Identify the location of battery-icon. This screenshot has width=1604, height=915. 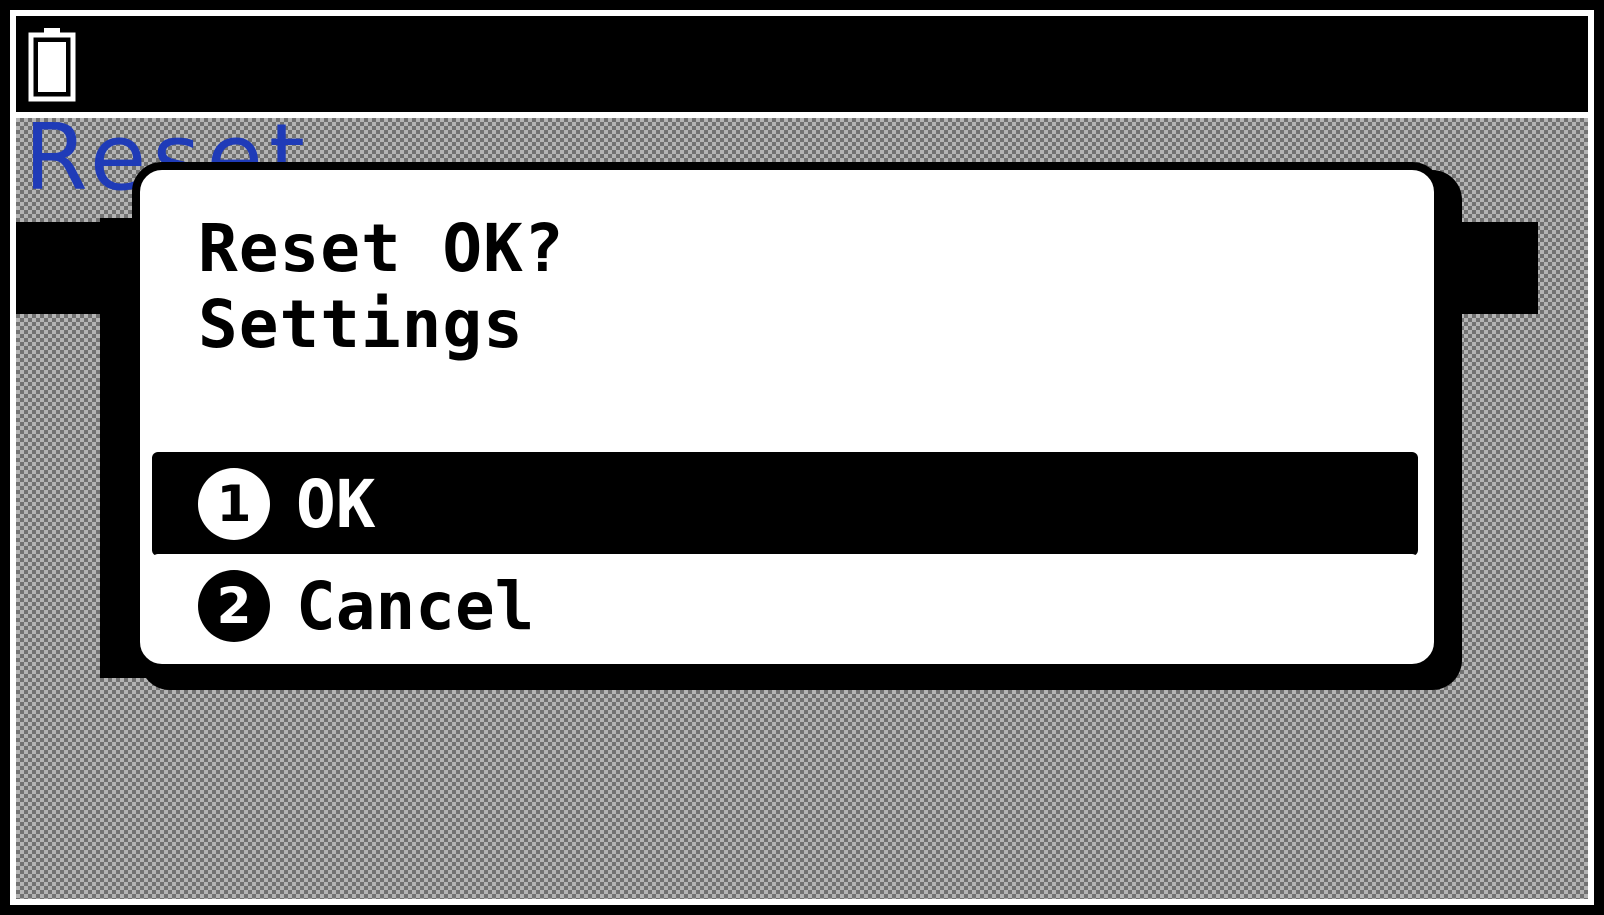
(52, 65).